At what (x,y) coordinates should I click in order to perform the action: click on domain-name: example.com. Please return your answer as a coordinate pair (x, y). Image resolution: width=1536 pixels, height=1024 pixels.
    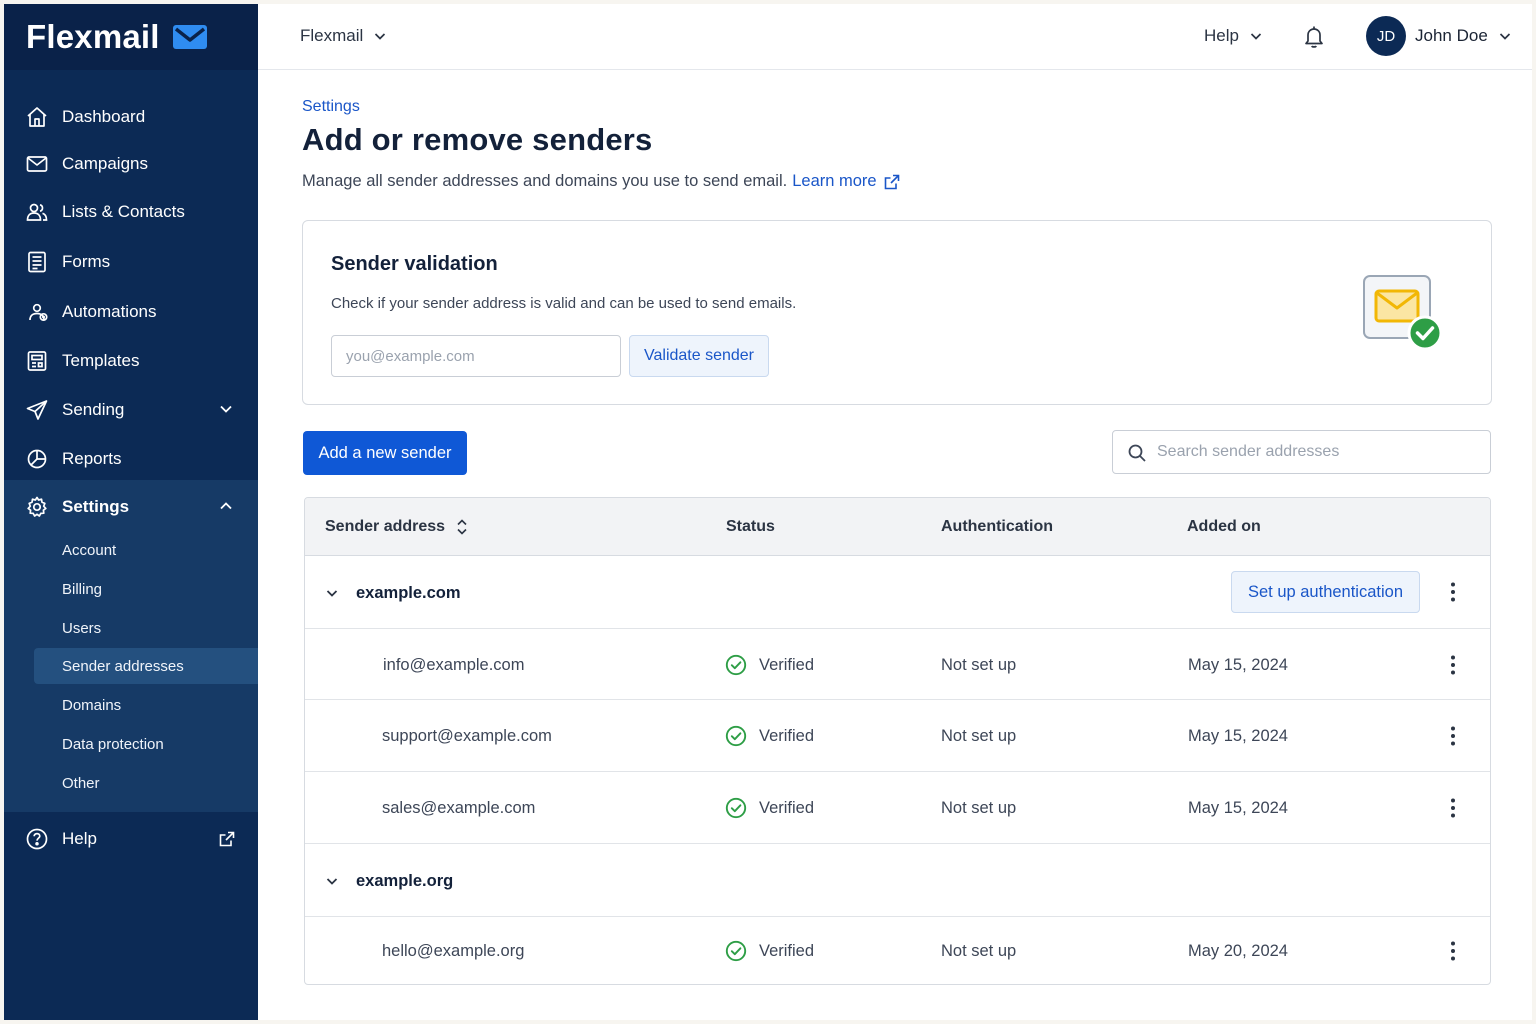
    Looking at the image, I should click on (408, 593).